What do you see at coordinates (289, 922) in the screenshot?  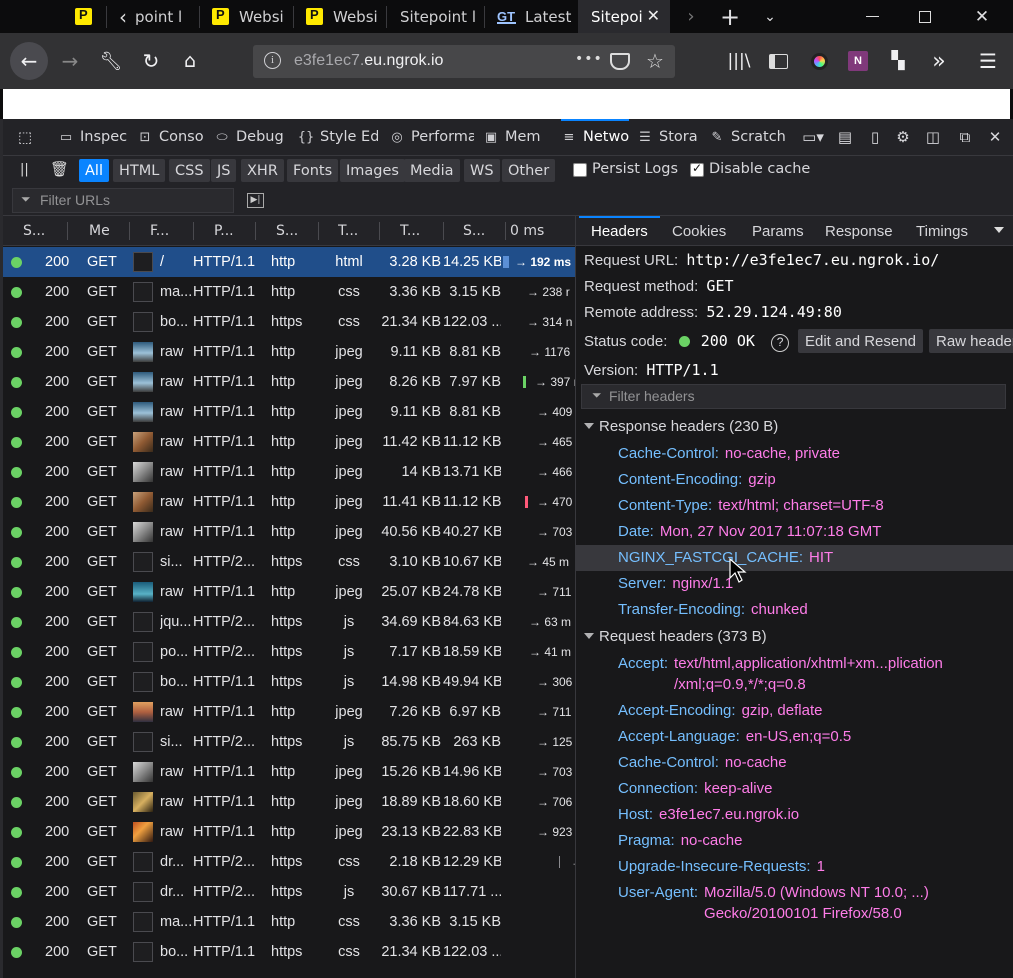 I see `table-row: 200 GET ma... HTTP/1.1 http css 3.36 KB 3.15 KB` at bounding box center [289, 922].